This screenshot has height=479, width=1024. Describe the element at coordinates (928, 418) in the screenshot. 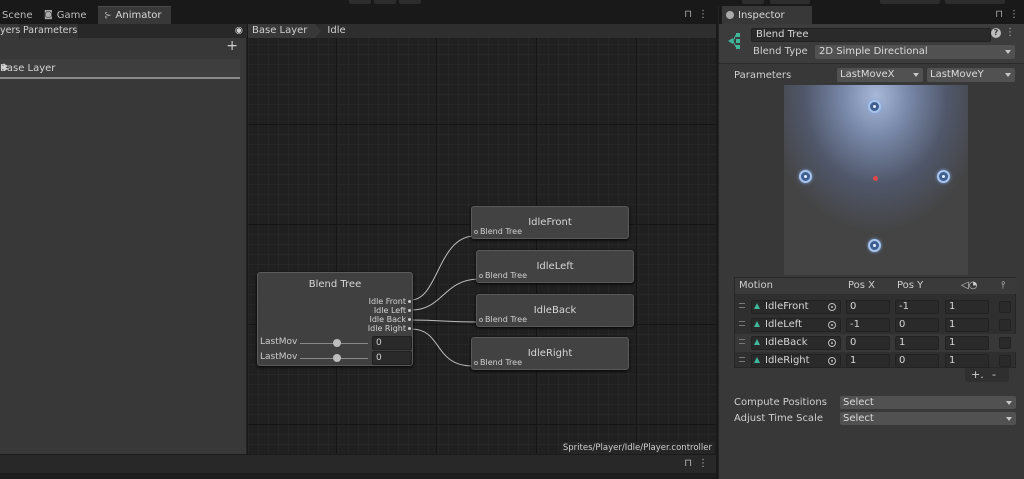

I see `adjust-time-scale-dropdown: Select` at that location.